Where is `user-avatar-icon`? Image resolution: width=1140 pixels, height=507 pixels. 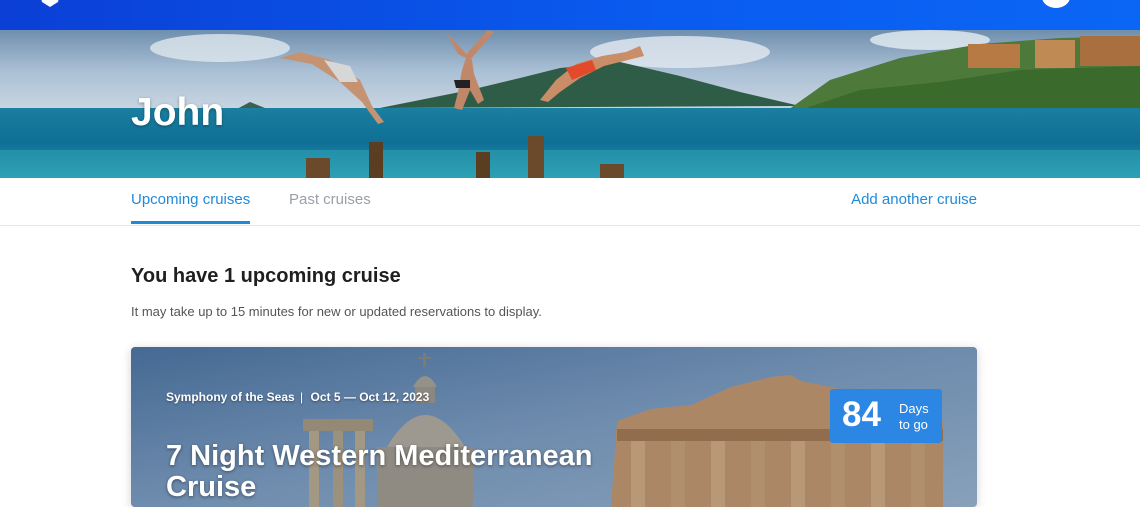
user-avatar-icon is located at coordinates (1056, 4).